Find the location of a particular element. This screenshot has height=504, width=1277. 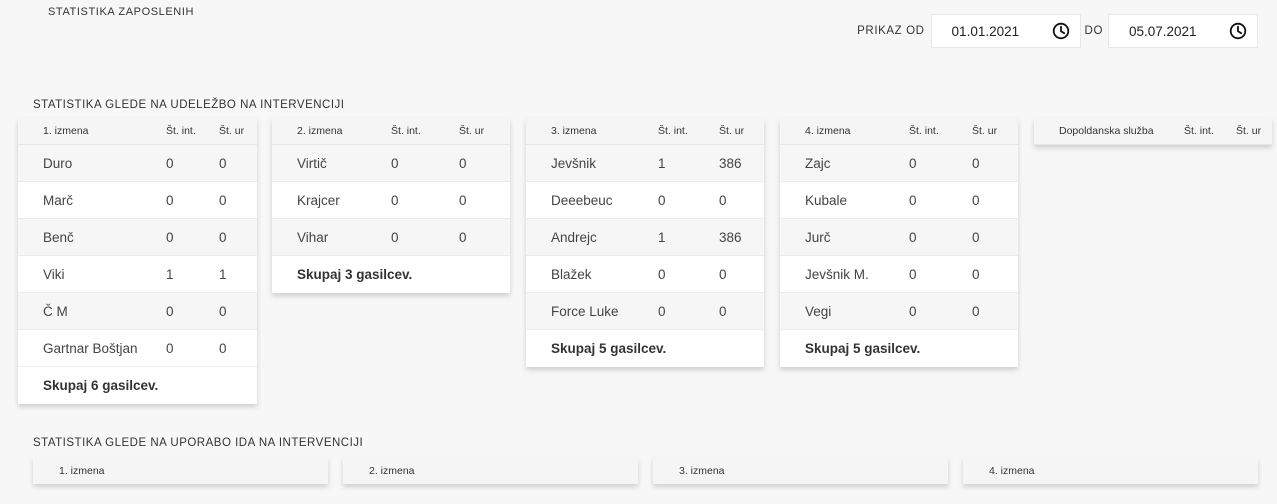

table-row: Jevšnik M. 0 0 is located at coordinates (899, 274).